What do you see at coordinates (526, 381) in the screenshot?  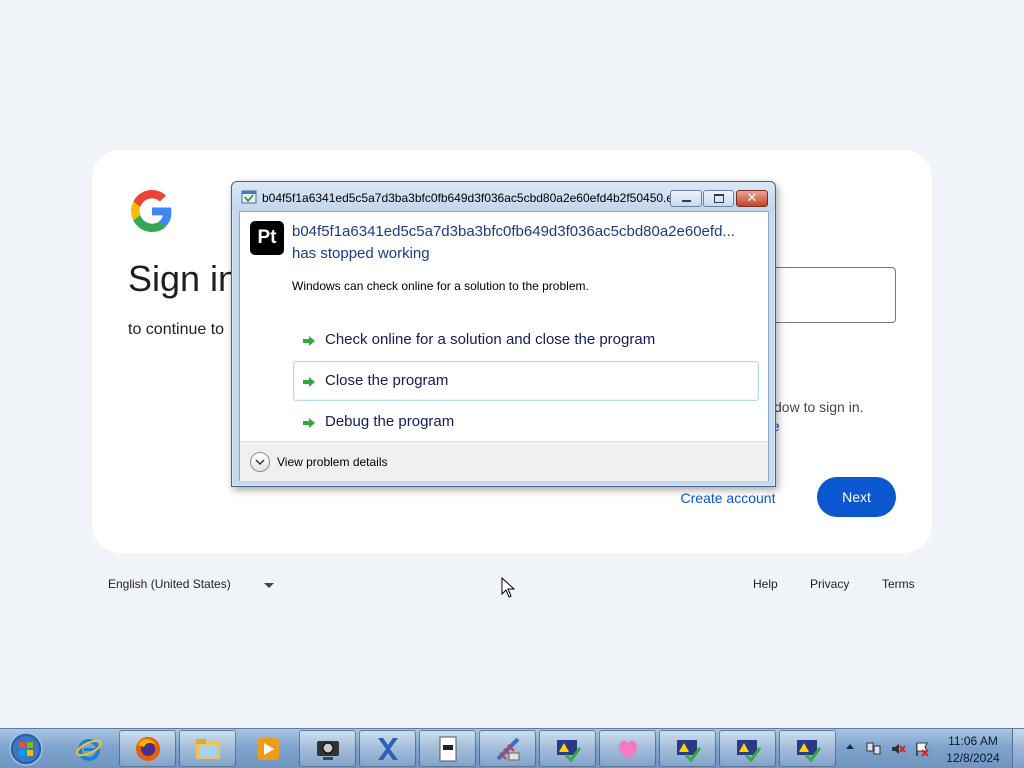 I see `close-program-option: Close the program` at bounding box center [526, 381].